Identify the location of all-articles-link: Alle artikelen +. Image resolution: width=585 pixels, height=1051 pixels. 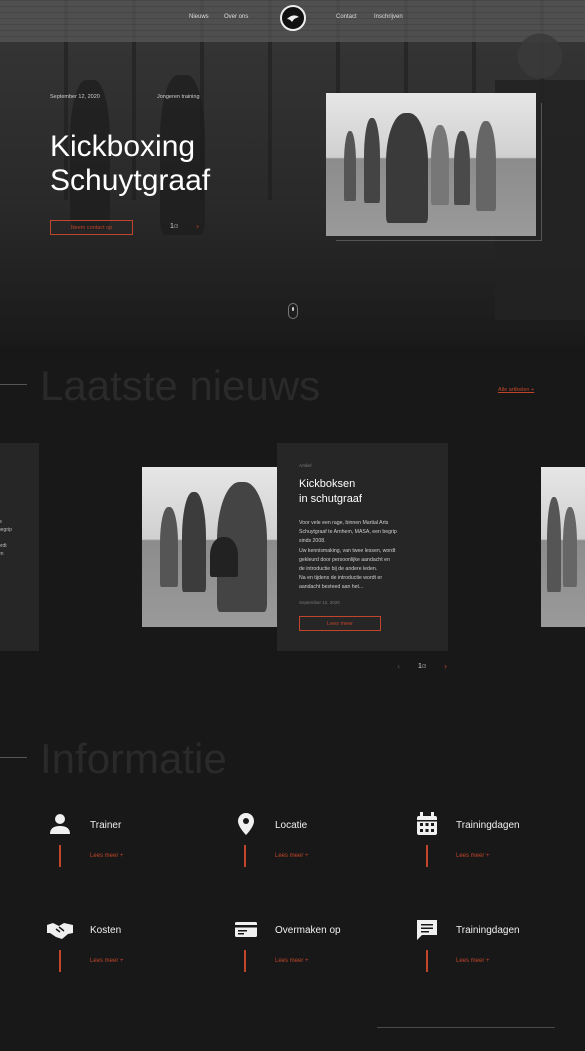
(516, 390).